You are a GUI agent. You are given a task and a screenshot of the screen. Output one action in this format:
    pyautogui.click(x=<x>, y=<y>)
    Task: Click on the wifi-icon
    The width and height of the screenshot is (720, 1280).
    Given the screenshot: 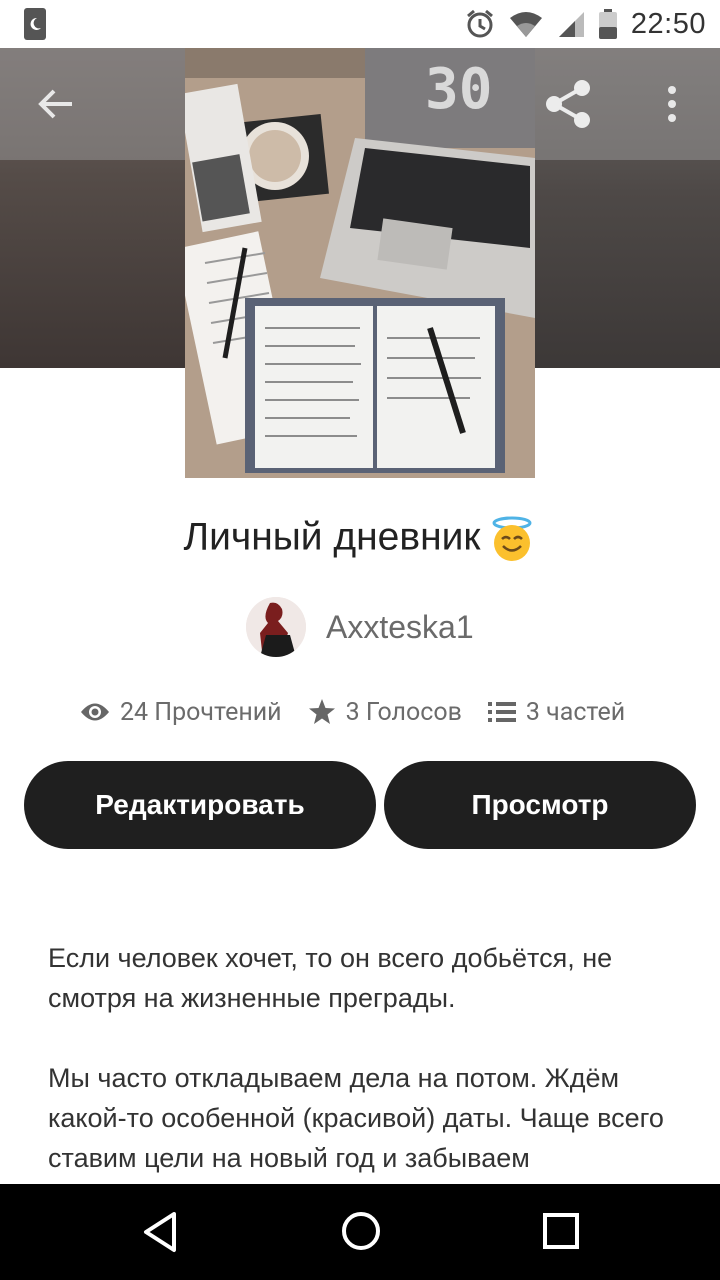 What is the action you would take?
    pyautogui.click(x=525, y=24)
    